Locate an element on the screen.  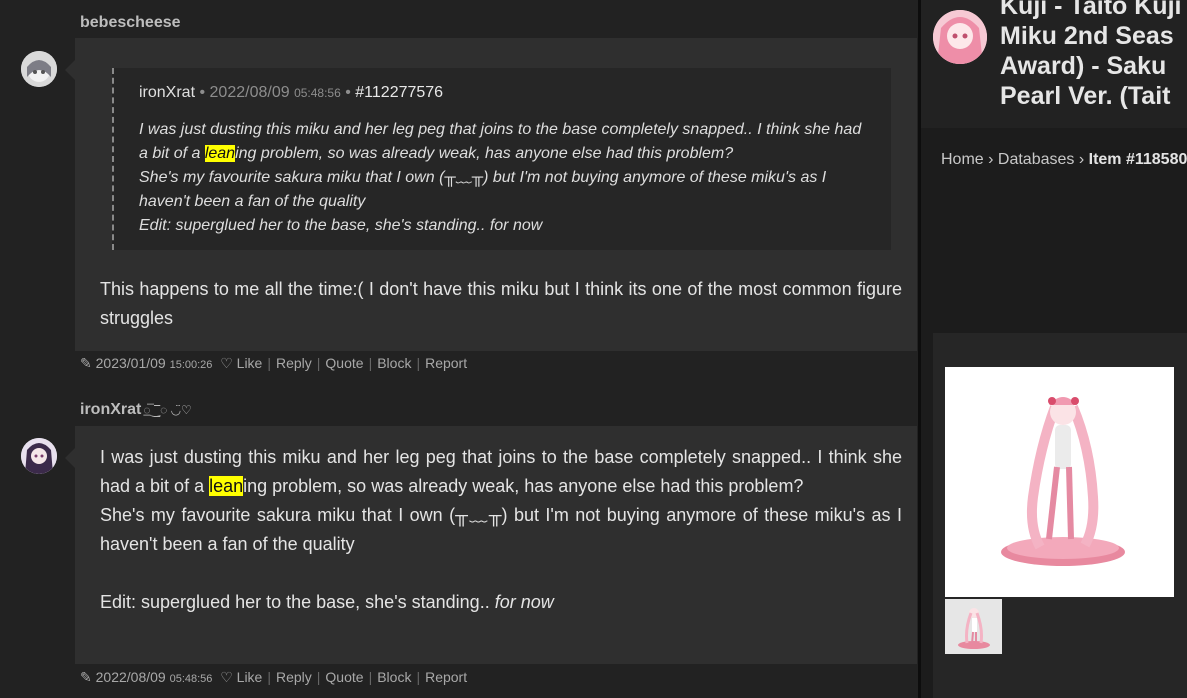
comment-text-italic: for now is located at coordinates (524, 602).